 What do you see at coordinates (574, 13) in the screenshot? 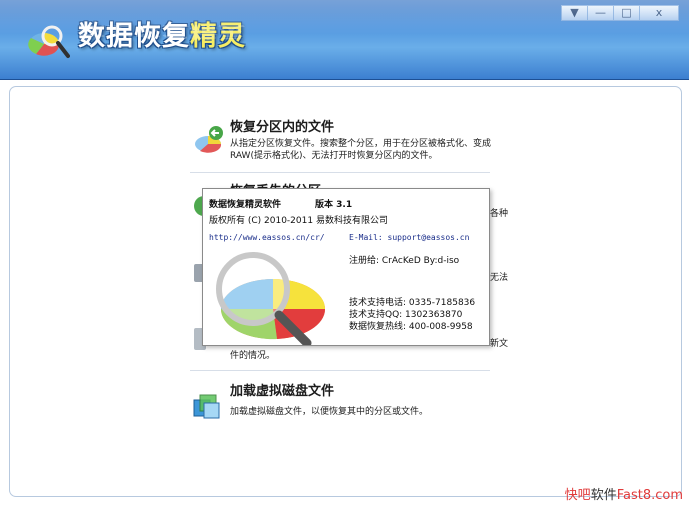
I see `menu-dropdown-button: ▼` at bounding box center [574, 13].